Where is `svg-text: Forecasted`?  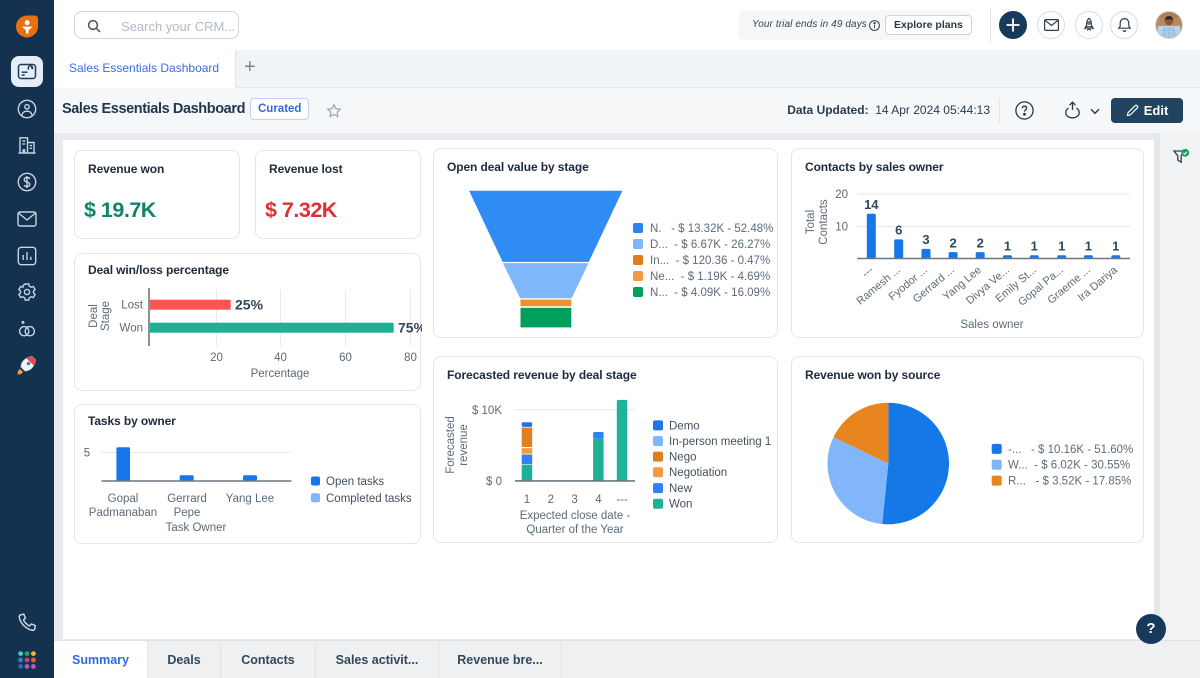
svg-text: Forecasted is located at coordinates (451, 445).